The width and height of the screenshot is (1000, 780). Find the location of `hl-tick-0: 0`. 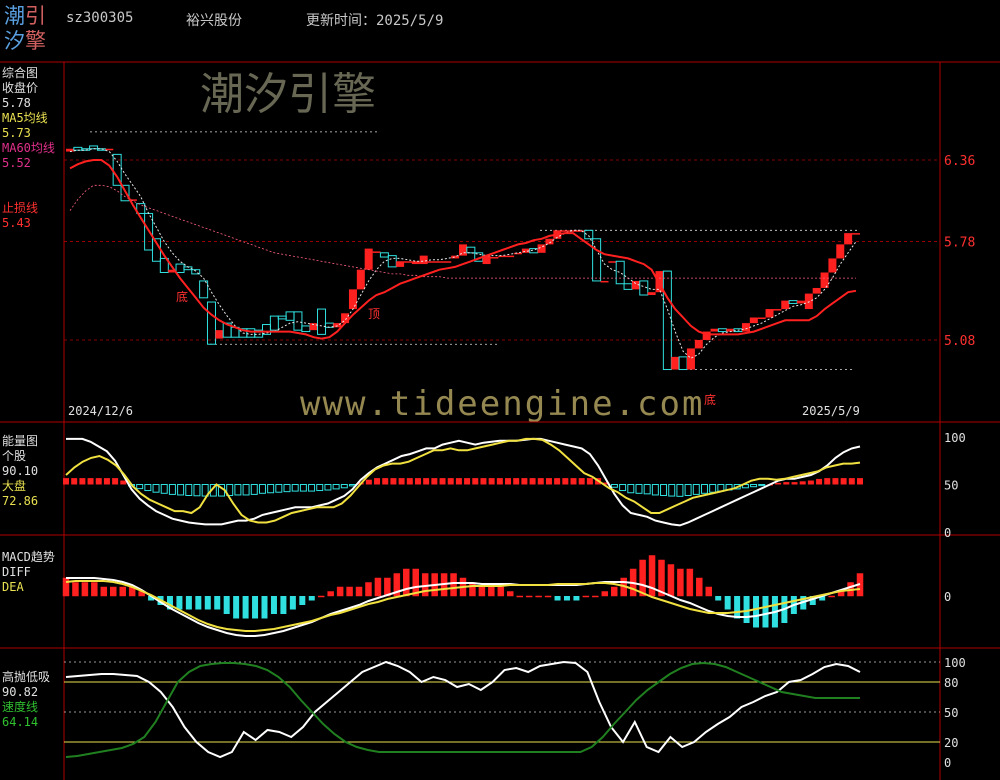

hl-tick-0: 0 is located at coordinates (947, 763).